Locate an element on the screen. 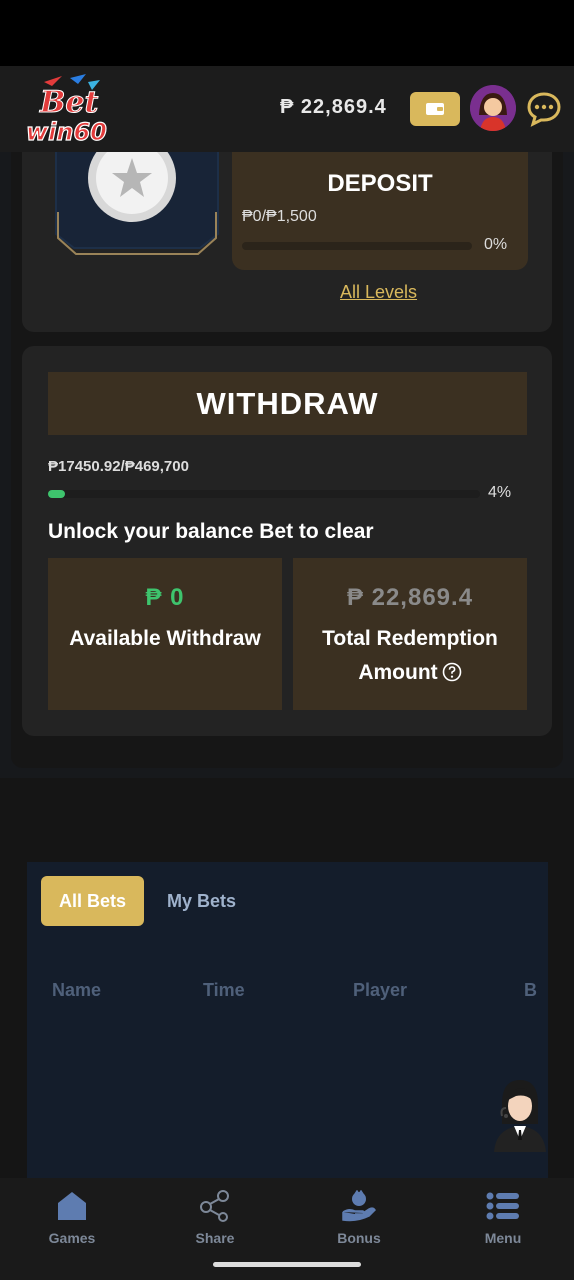 This screenshot has width=574, height=1280. nav-bonus: Bonus is located at coordinates (359, 1218).